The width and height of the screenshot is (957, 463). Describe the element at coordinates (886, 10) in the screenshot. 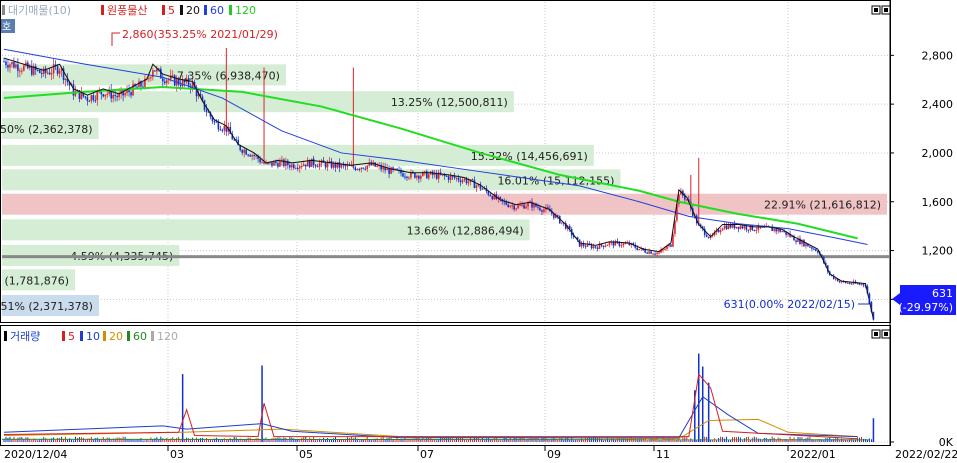

I see `price-pane-close-icon` at that location.